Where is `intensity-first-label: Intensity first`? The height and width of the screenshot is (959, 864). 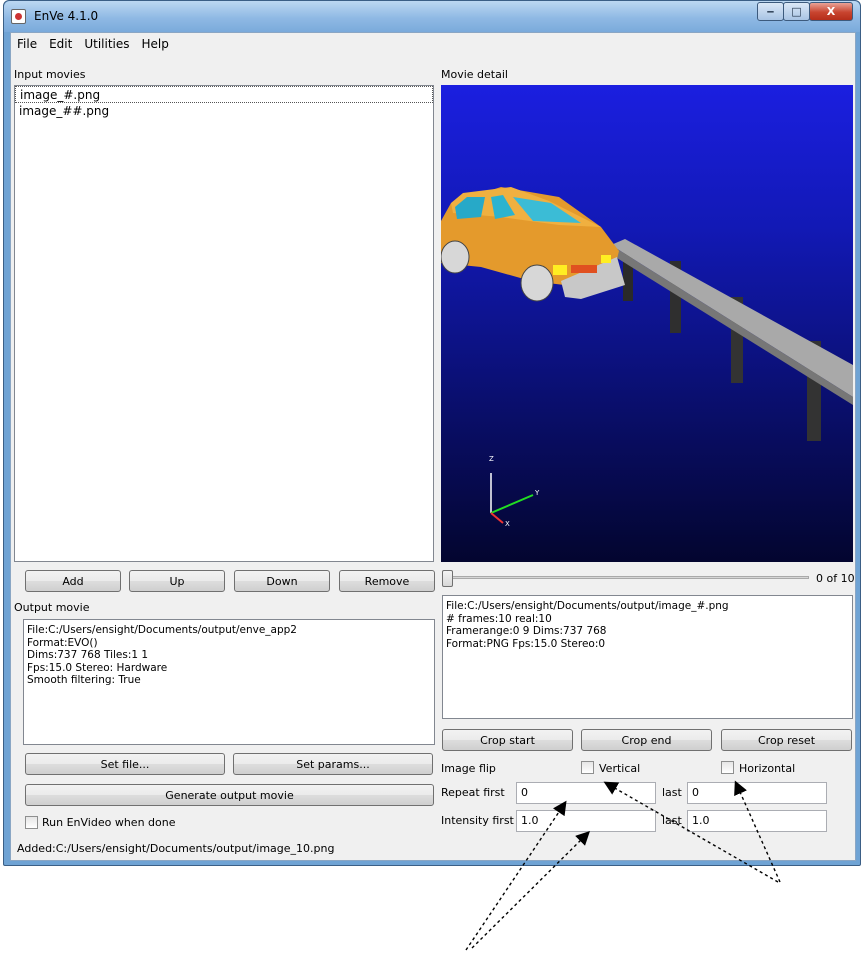 intensity-first-label: Intensity first is located at coordinates (477, 820).